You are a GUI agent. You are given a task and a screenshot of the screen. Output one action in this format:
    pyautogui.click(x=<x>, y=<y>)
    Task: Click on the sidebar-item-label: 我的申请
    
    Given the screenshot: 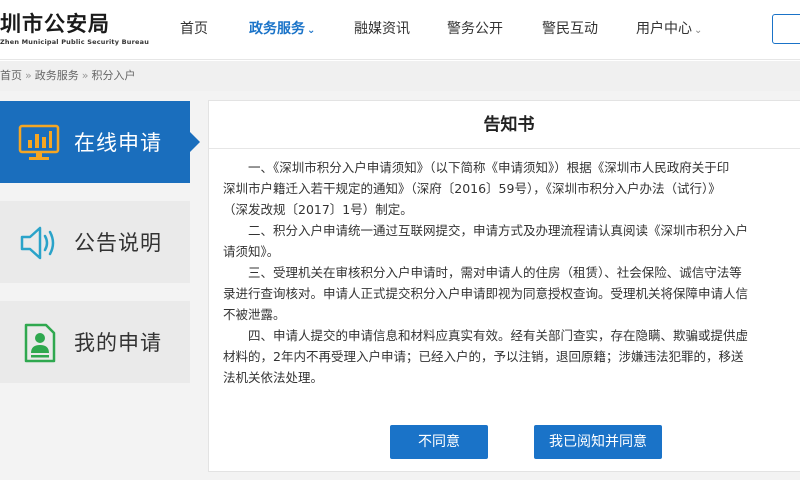 What is the action you would take?
    pyautogui.click(x=118, y=343)
    